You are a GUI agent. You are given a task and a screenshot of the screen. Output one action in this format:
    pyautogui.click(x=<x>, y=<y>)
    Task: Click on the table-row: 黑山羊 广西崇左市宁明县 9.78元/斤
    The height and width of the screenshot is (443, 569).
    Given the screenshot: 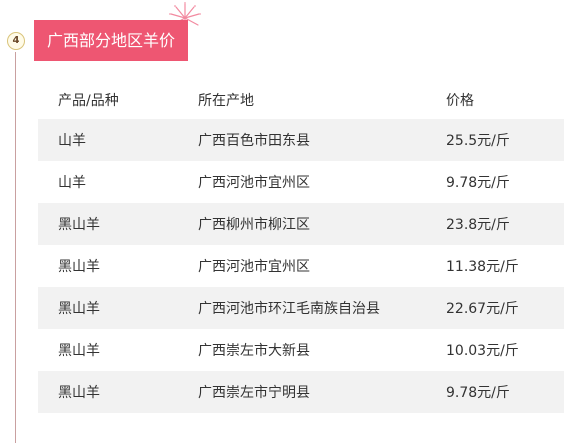 What is the action you would take?
    pyautogui.click(x=301, y=392)
    